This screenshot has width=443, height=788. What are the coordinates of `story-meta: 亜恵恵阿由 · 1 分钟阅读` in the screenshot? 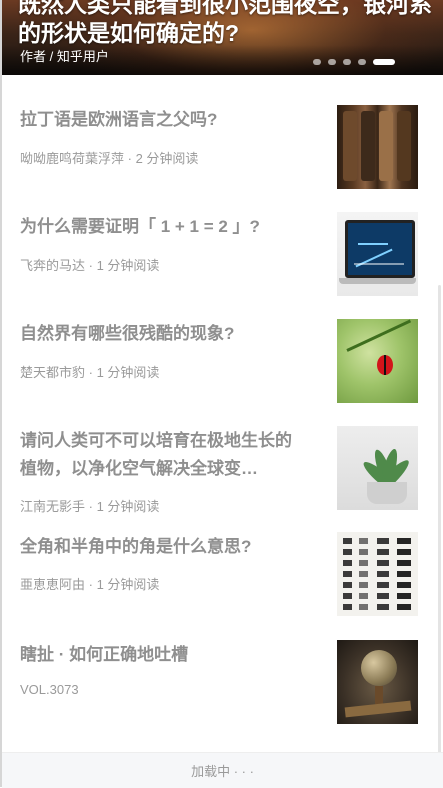 It's located at (90, 584).